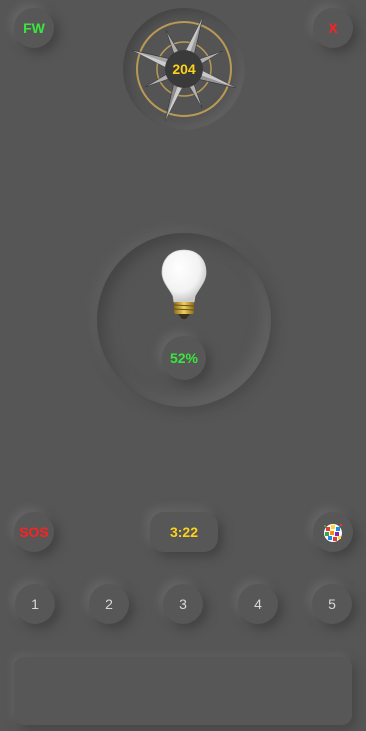 Image resolution: width=366 pixels, height=731 pixels. I want to click on sos-button: SOS, so click(34, 532).